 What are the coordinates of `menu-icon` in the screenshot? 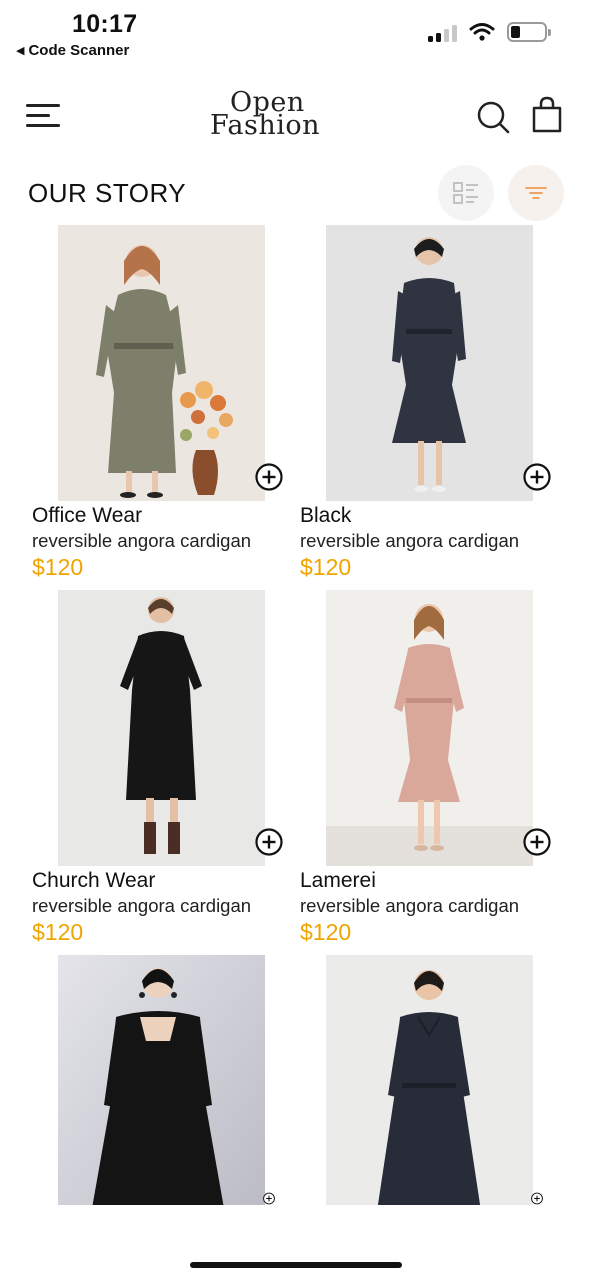 It's located at (44, 117).